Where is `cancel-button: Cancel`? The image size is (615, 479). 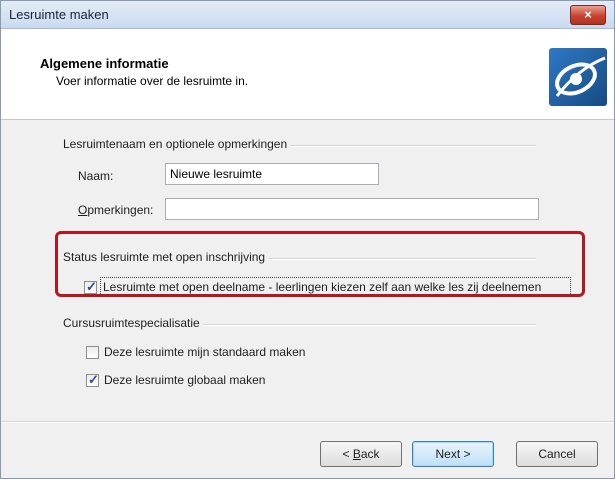
cancel-button: Cancel is located at coordinates (557, 454).